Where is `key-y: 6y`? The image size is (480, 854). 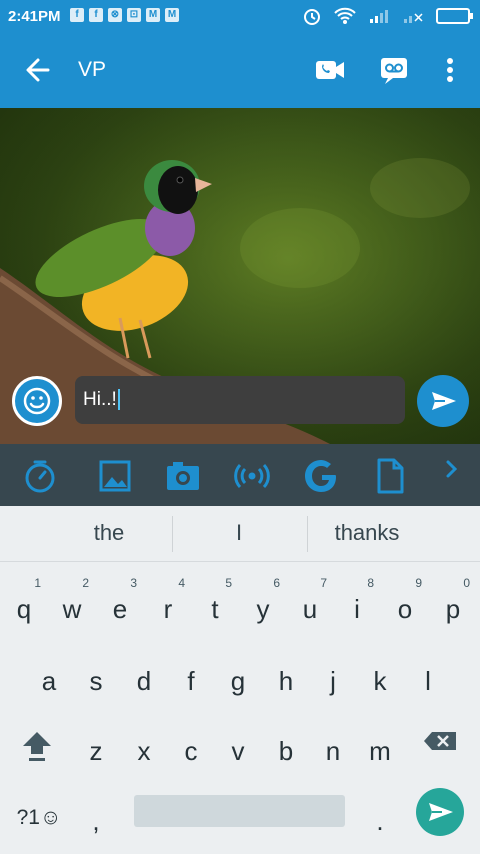 key-y: 6y is located at coordinates (263, 602).